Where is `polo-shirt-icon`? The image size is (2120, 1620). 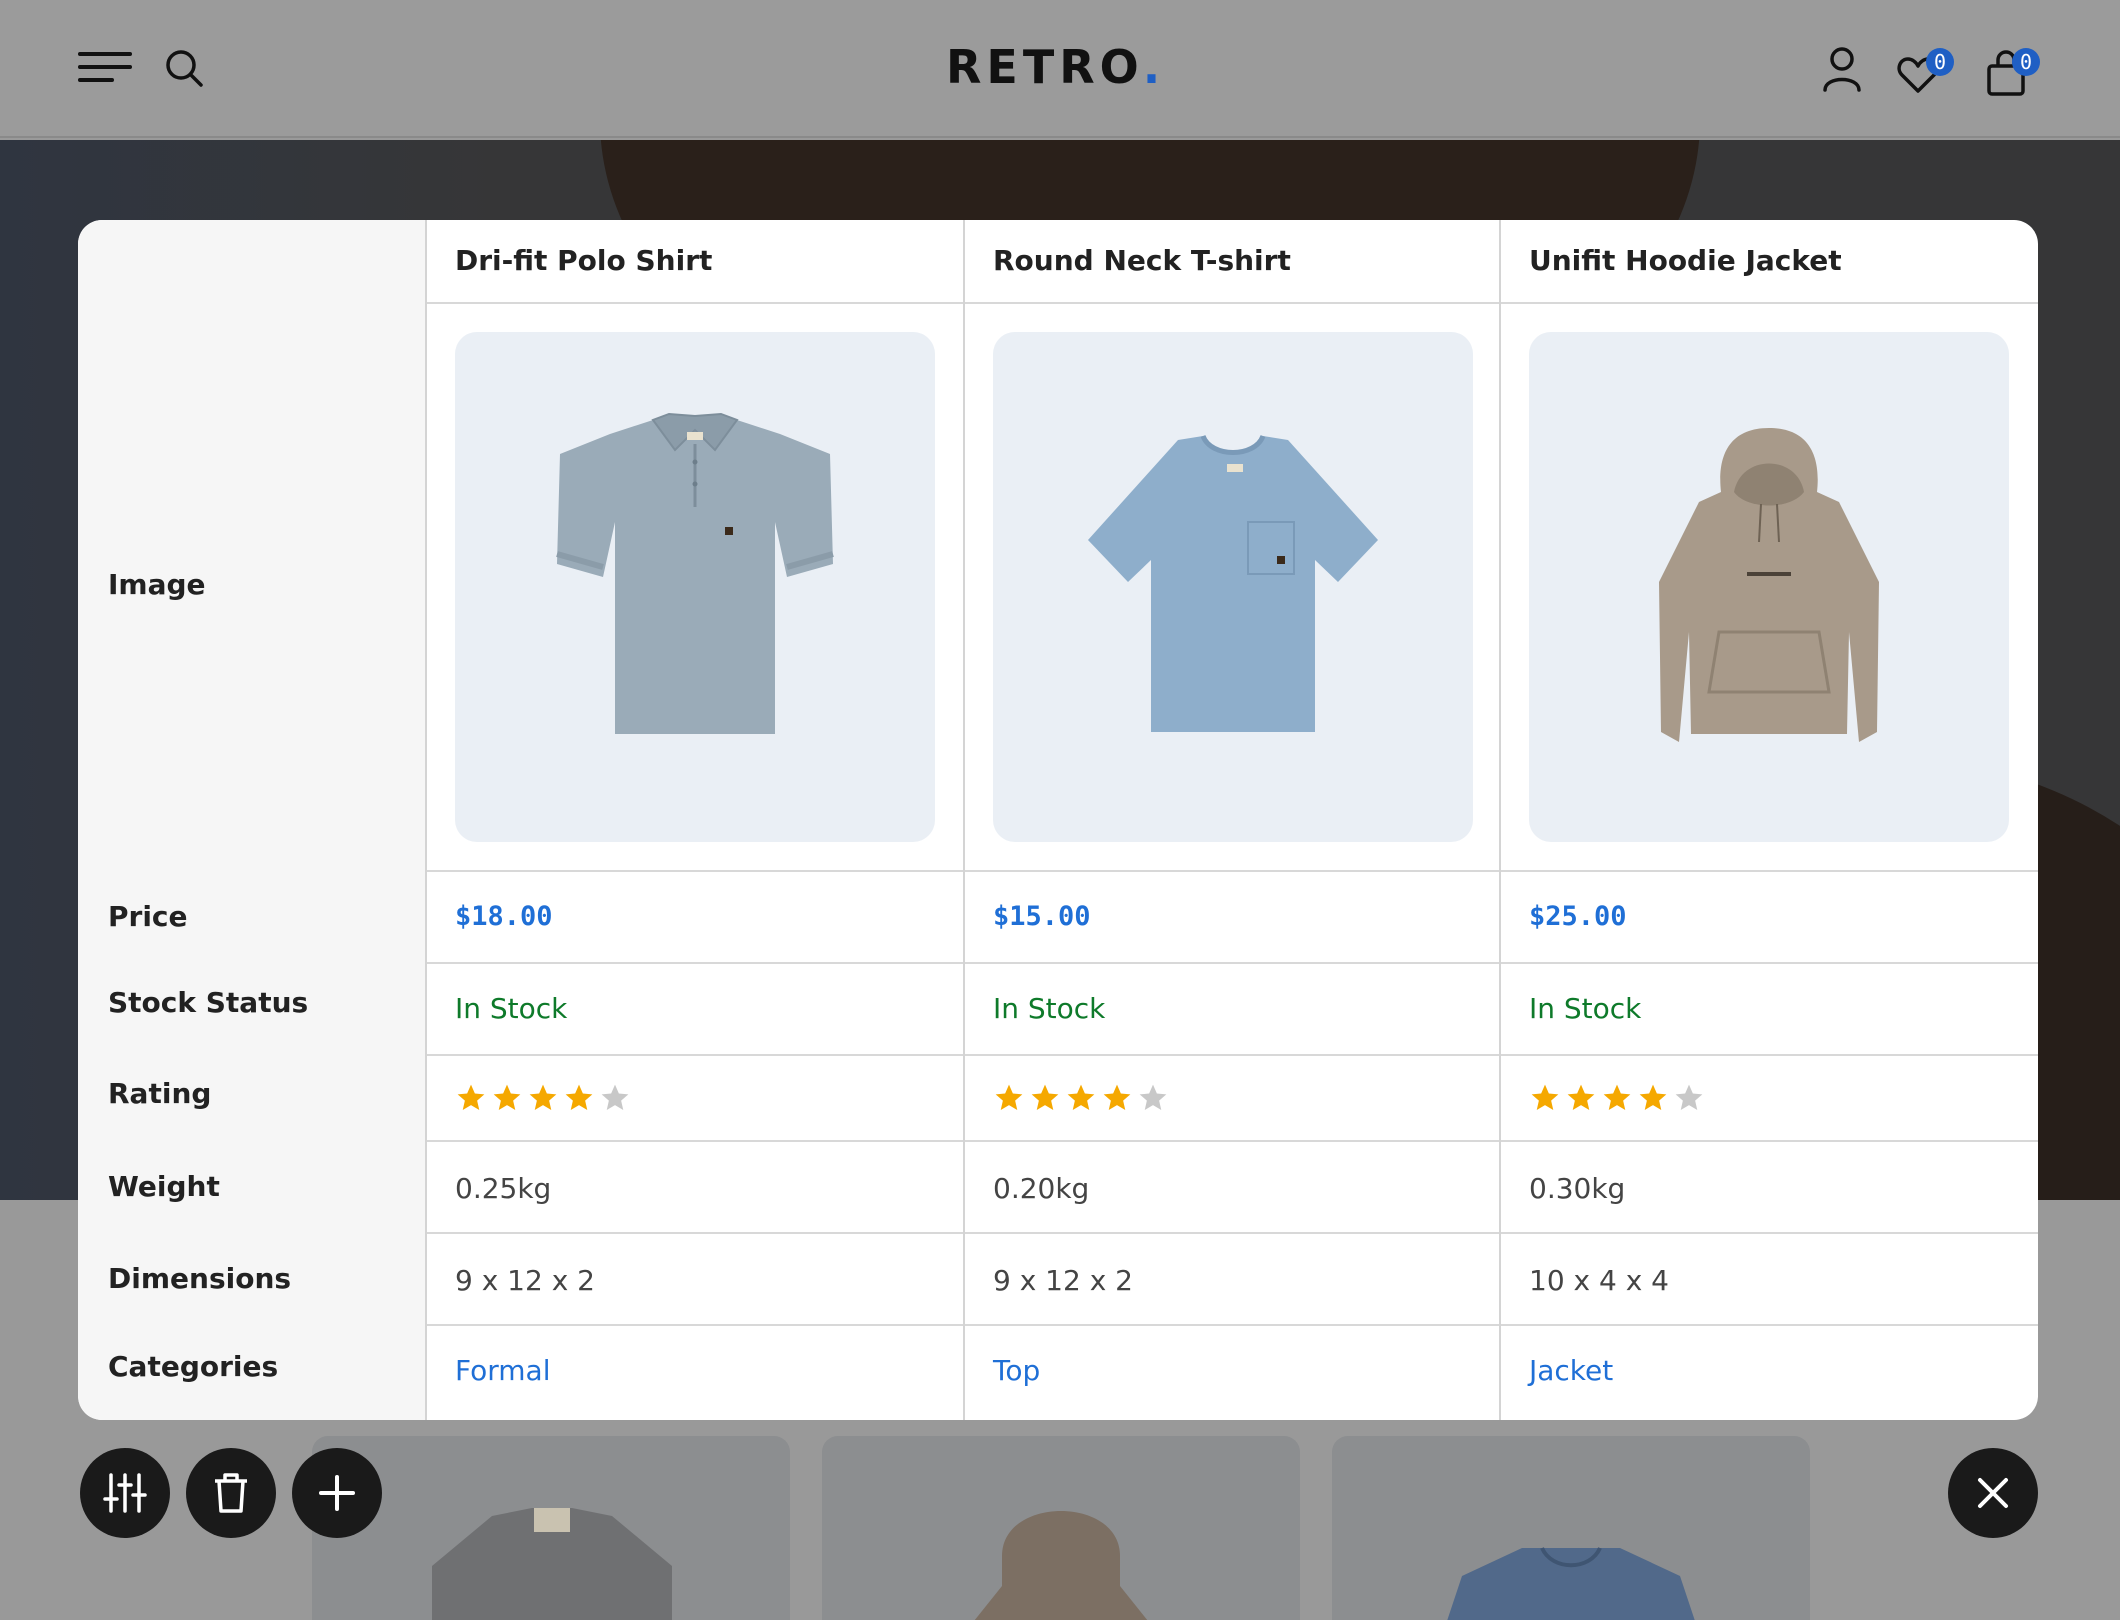
polo-shirt-icon is located at coordinates (695, 587).